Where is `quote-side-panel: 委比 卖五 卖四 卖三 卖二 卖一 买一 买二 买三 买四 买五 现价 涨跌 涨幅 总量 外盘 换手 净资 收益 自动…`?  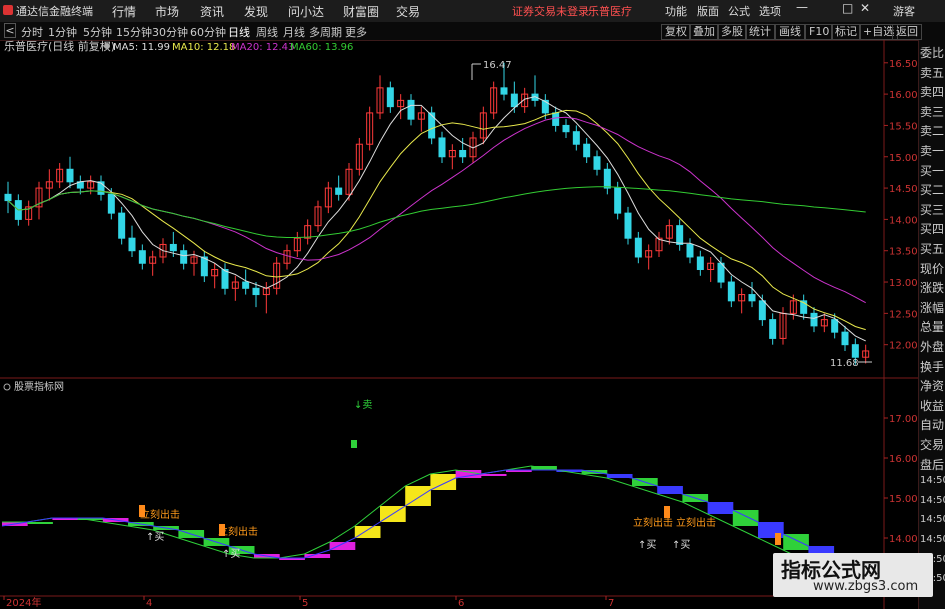
quote-side-panel: 委比 卖五 卖四 卖三 卖二 卖一 买一 买二 买三 买四 买五 现价 涨跌 涨幅 总量 外盘 换手 净资 收益 自动… is located at coordinates (931, 324).